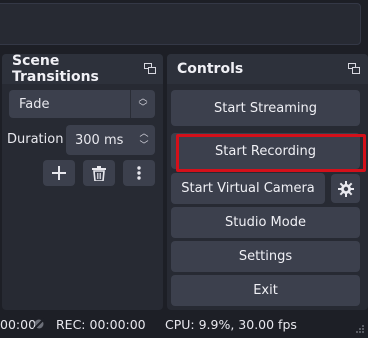  Describe the element at coordinates (248, 188) in the screenshot. I see `start-virtual-camera-button: Start Virtual Camera` at that location.